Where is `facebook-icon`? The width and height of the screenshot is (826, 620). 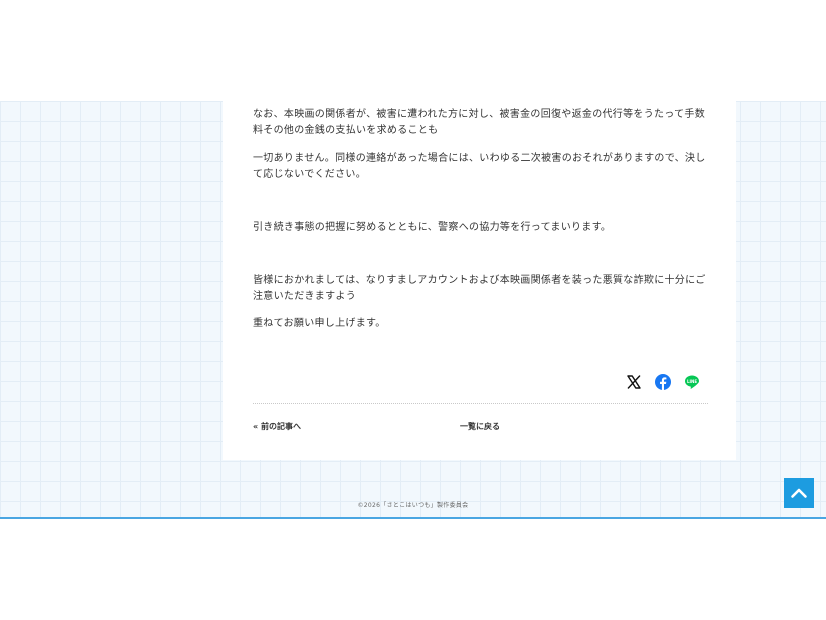 facebook-icon is located at coordinates (663, 382).